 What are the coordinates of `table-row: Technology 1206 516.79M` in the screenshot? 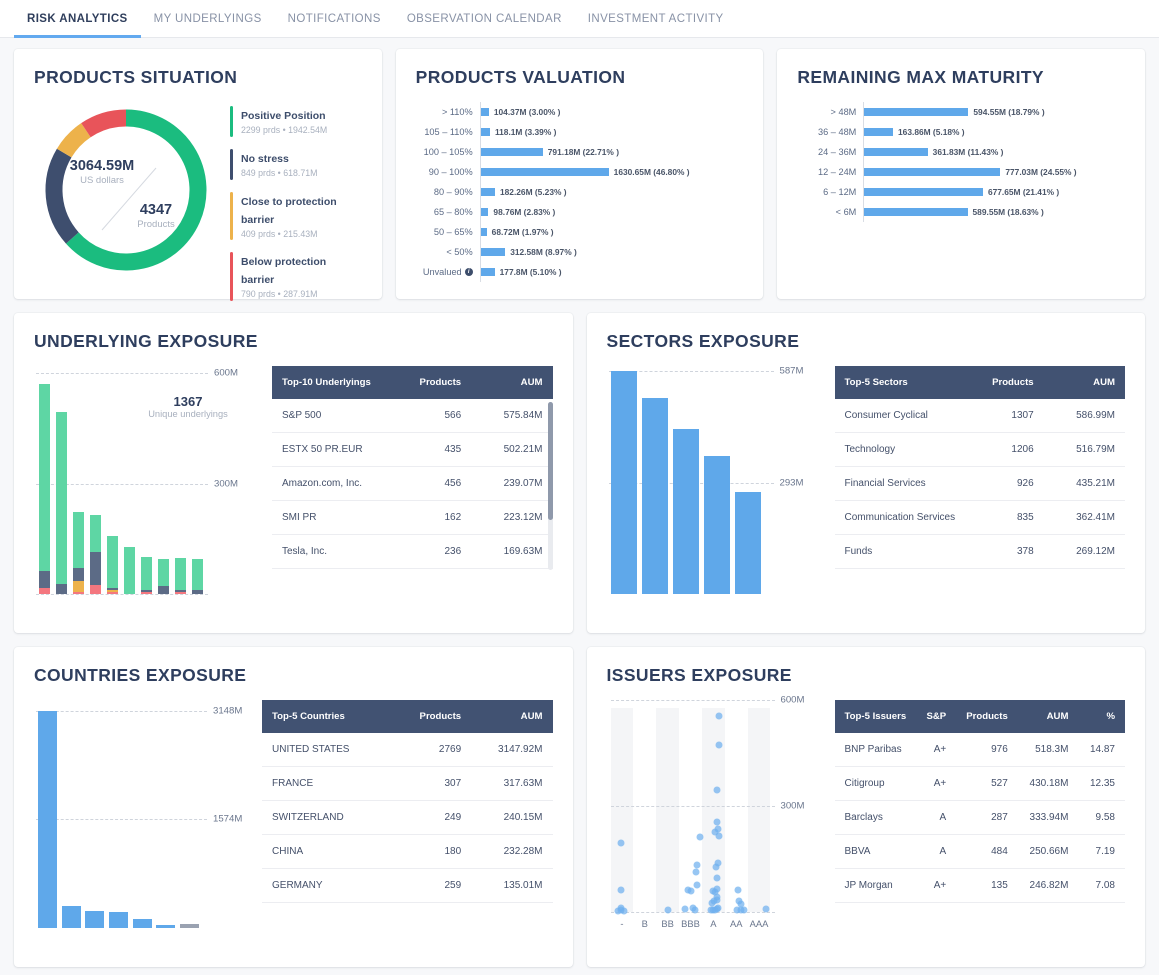 It's located at (979, 449).